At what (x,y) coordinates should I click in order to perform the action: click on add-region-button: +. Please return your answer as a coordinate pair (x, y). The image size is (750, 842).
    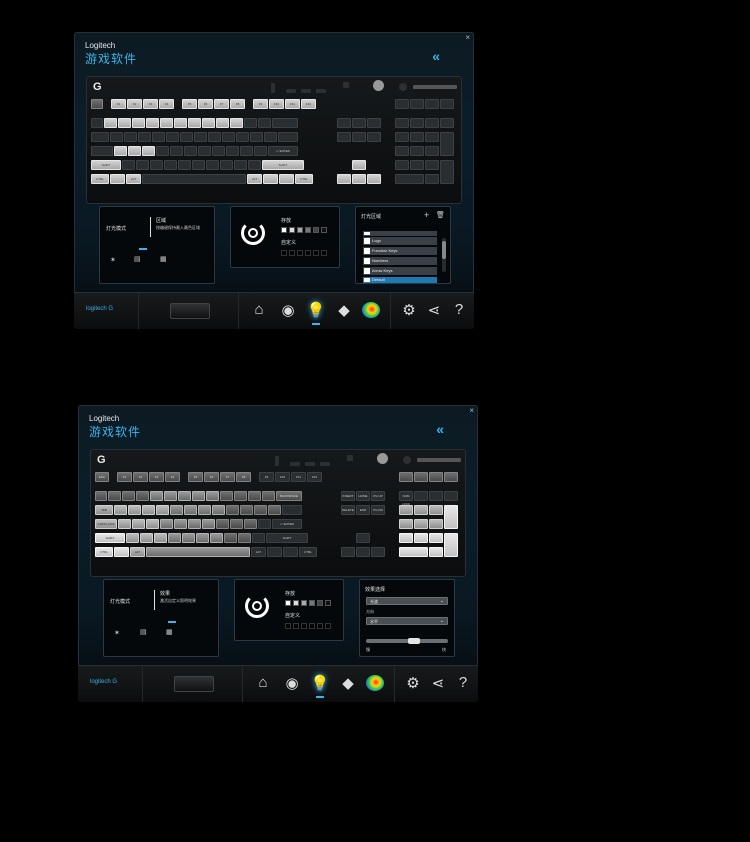
    Looking at the image, I should click on (426, 215).